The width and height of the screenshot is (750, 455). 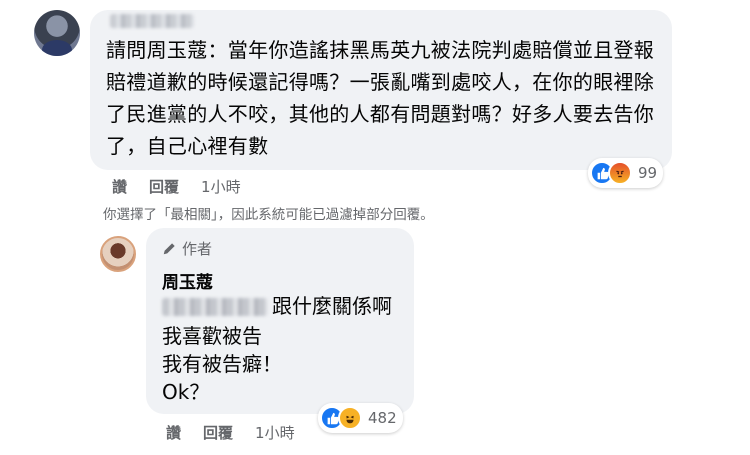 I want to click on angry-icon, so click(x=620, y=173).